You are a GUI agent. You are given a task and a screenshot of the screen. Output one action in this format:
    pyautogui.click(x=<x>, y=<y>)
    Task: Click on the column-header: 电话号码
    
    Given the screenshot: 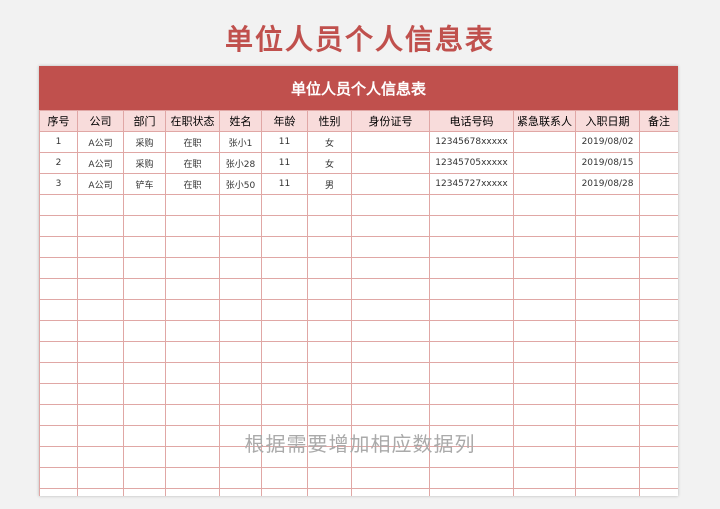 What is the action you would take?
    pyautogui.click(x=471, y=121)
    